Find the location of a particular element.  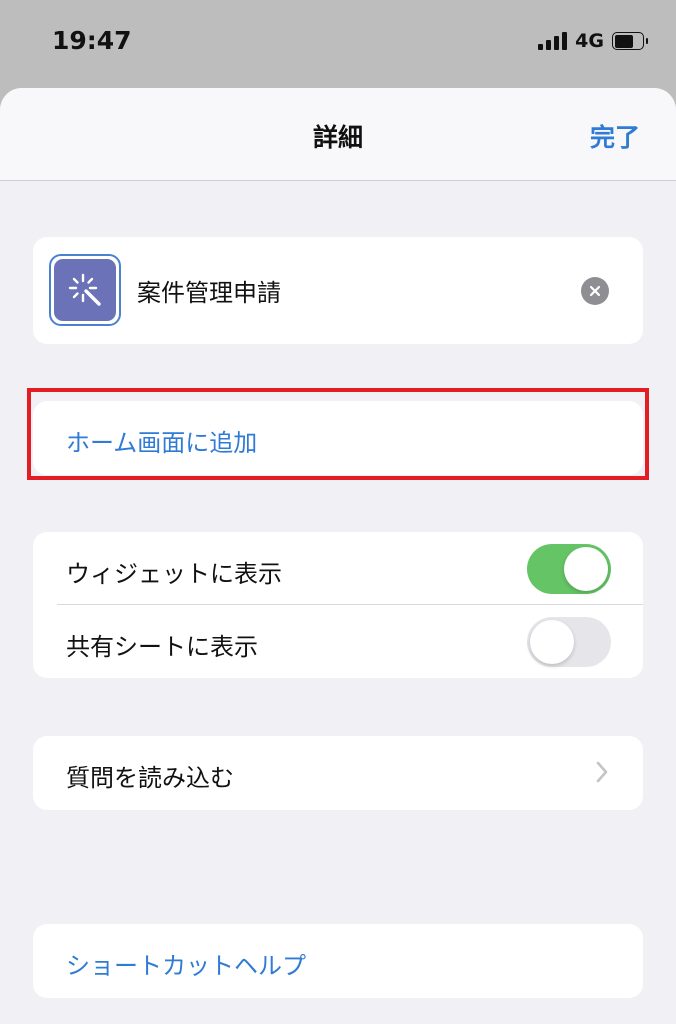

chevron-right-icon is located at coordinates (602, 772).